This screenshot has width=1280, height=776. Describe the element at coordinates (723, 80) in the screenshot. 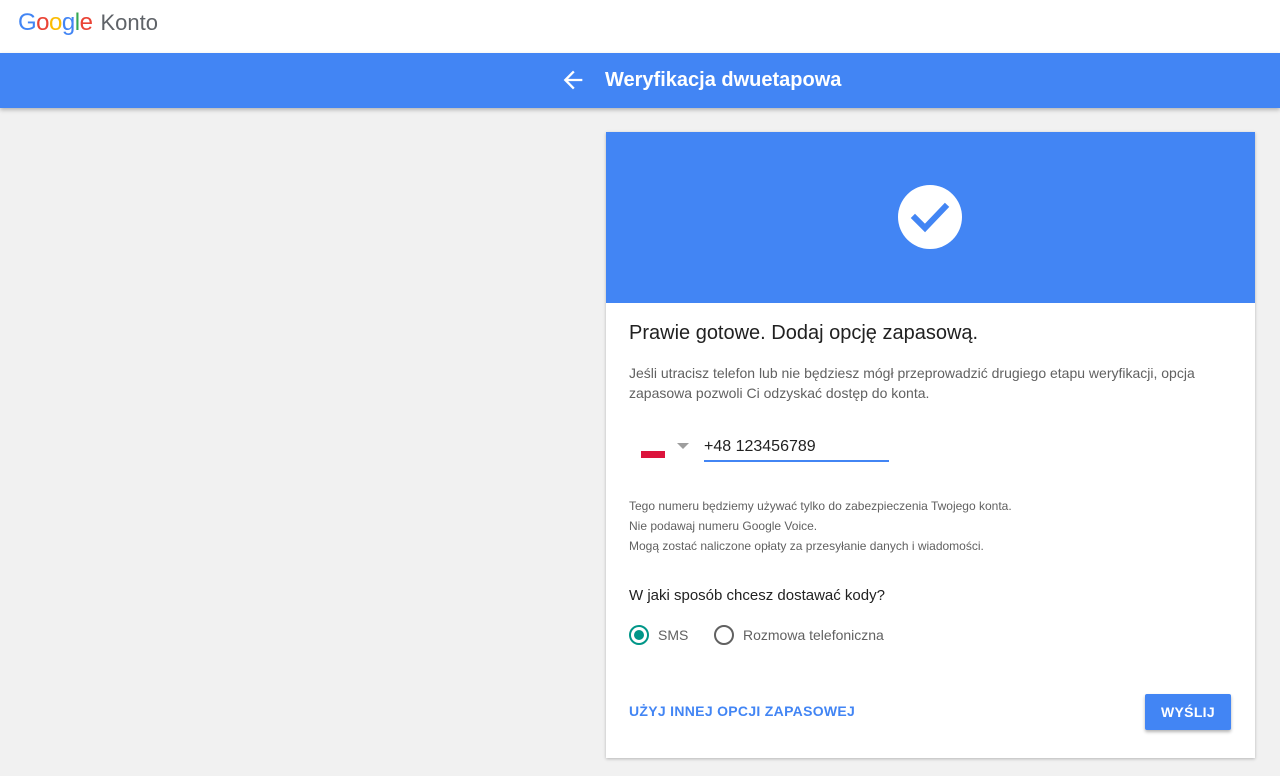

I see `page-title: Weryfikacja dwuetapowa` at that location.